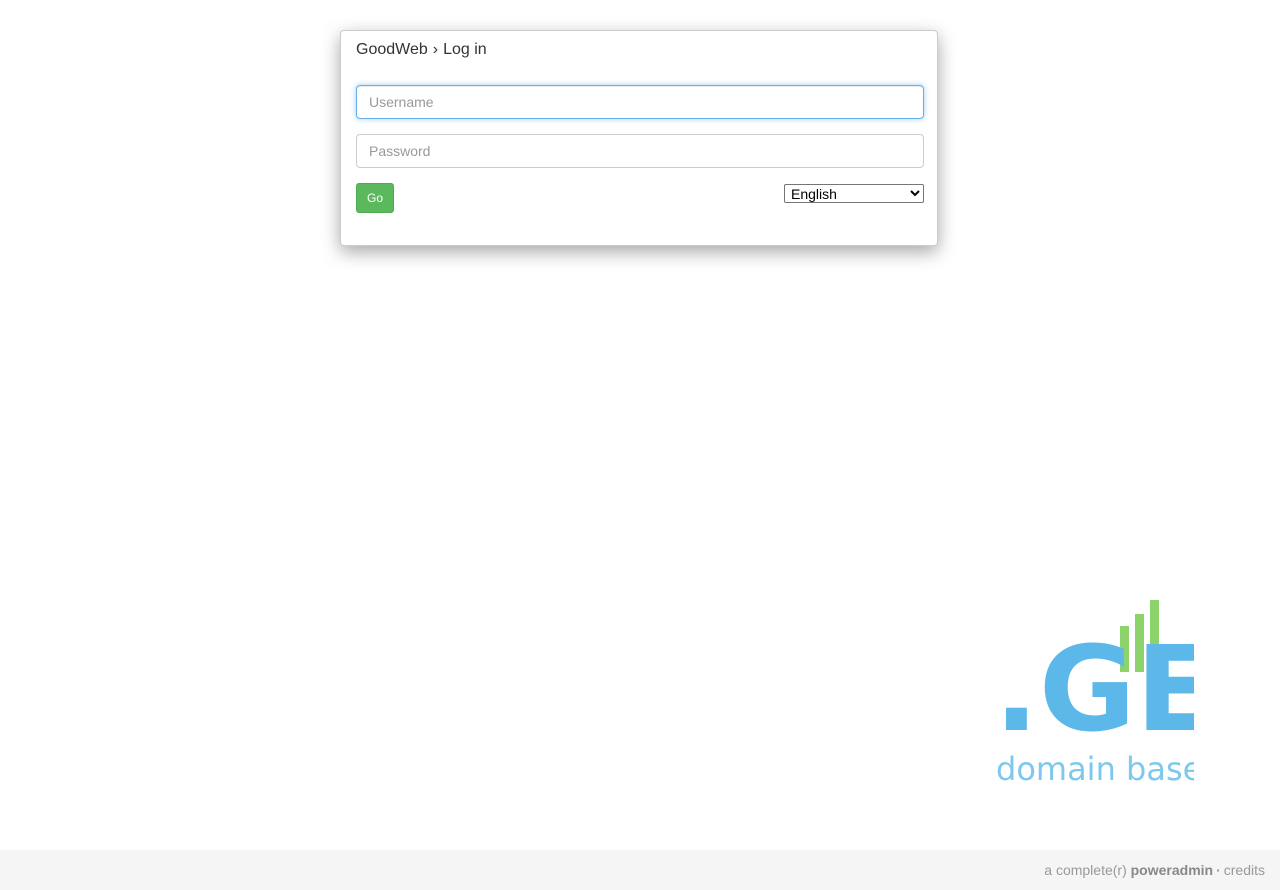 This screenshot has height=890, width=1280. What do you see at coordinates (392, 49) in the screenshot?
I see `breadcrumb-site: GoodWeb` at bounding box center [392, 49].